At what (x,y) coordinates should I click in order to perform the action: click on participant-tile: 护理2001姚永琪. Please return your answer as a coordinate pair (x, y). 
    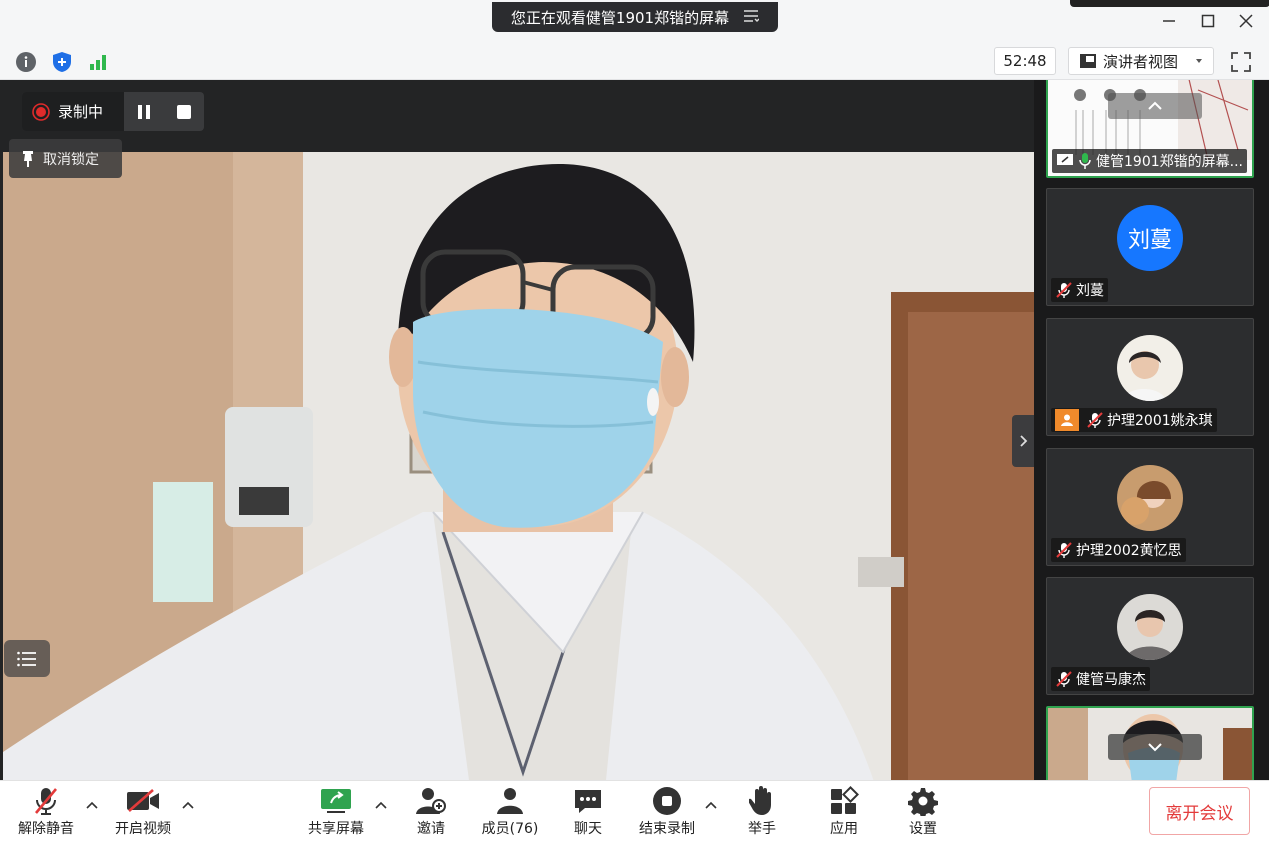
    Looking at the image, I should click on (1150, 377).